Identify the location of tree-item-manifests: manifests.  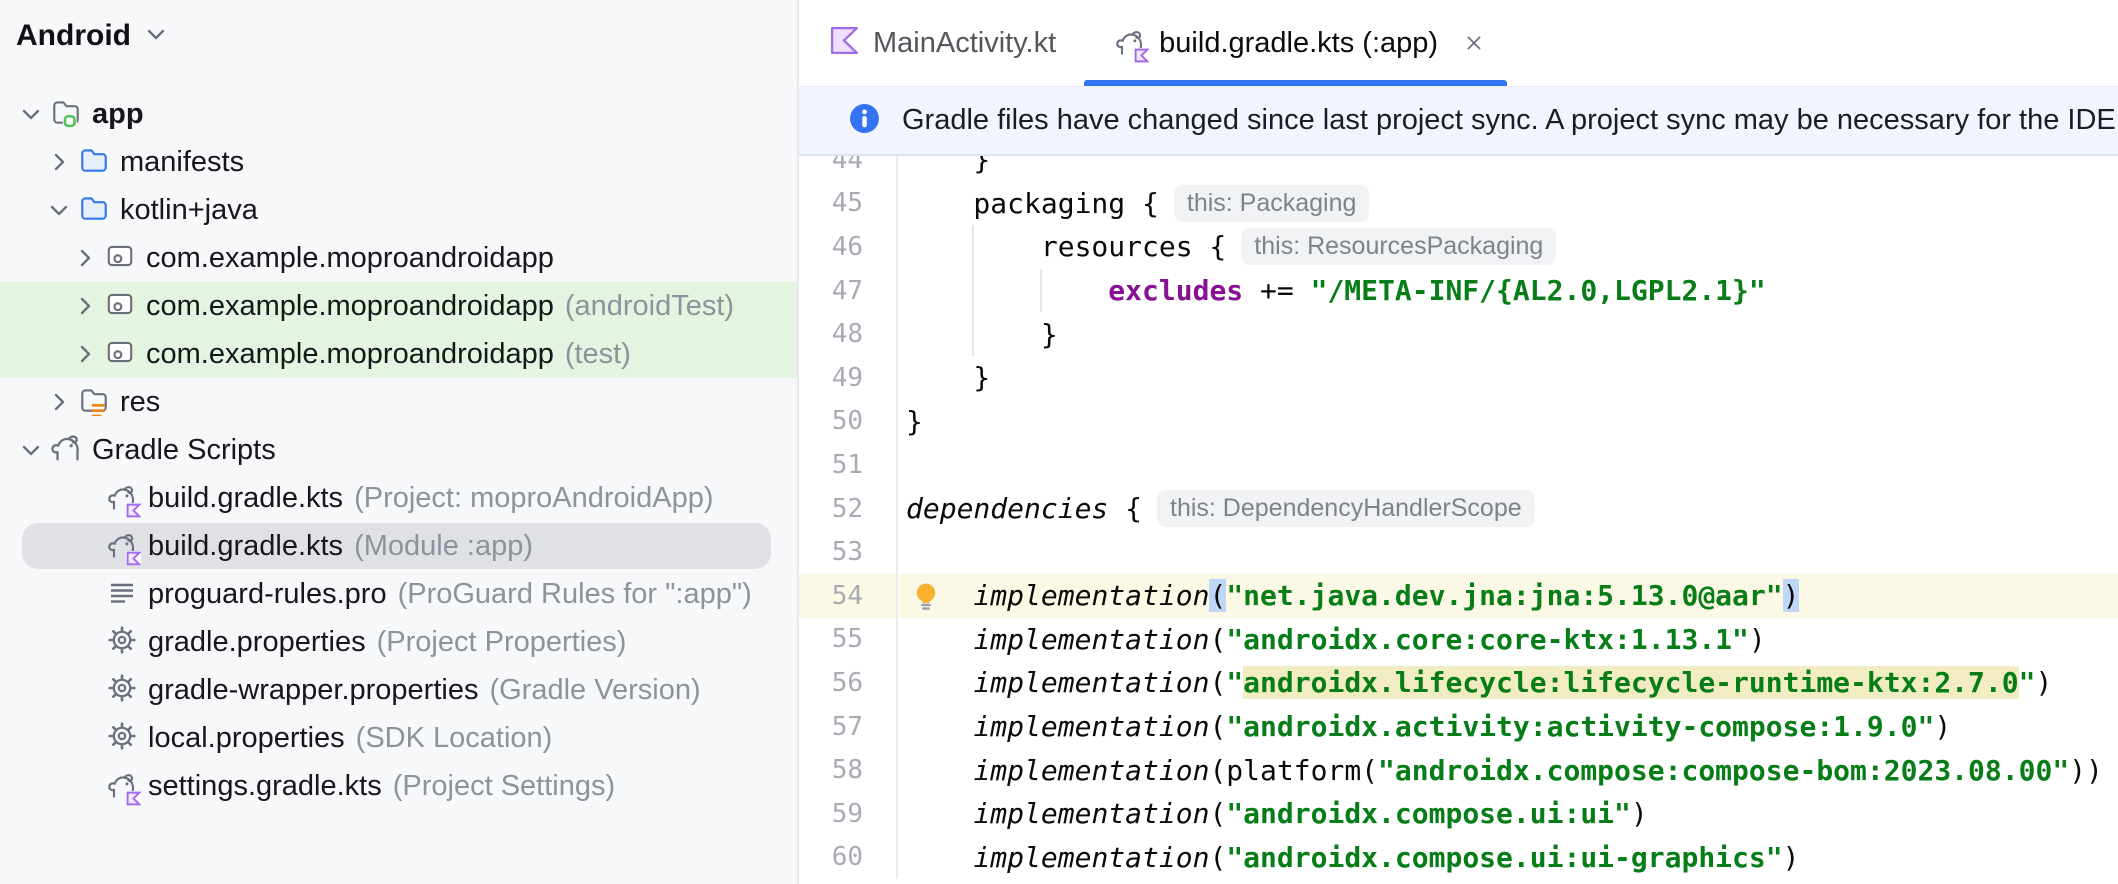
(398, 162).